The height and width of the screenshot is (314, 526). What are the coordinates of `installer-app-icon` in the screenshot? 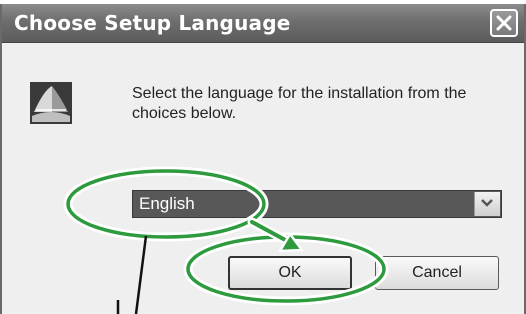 It's located at (51, 103).